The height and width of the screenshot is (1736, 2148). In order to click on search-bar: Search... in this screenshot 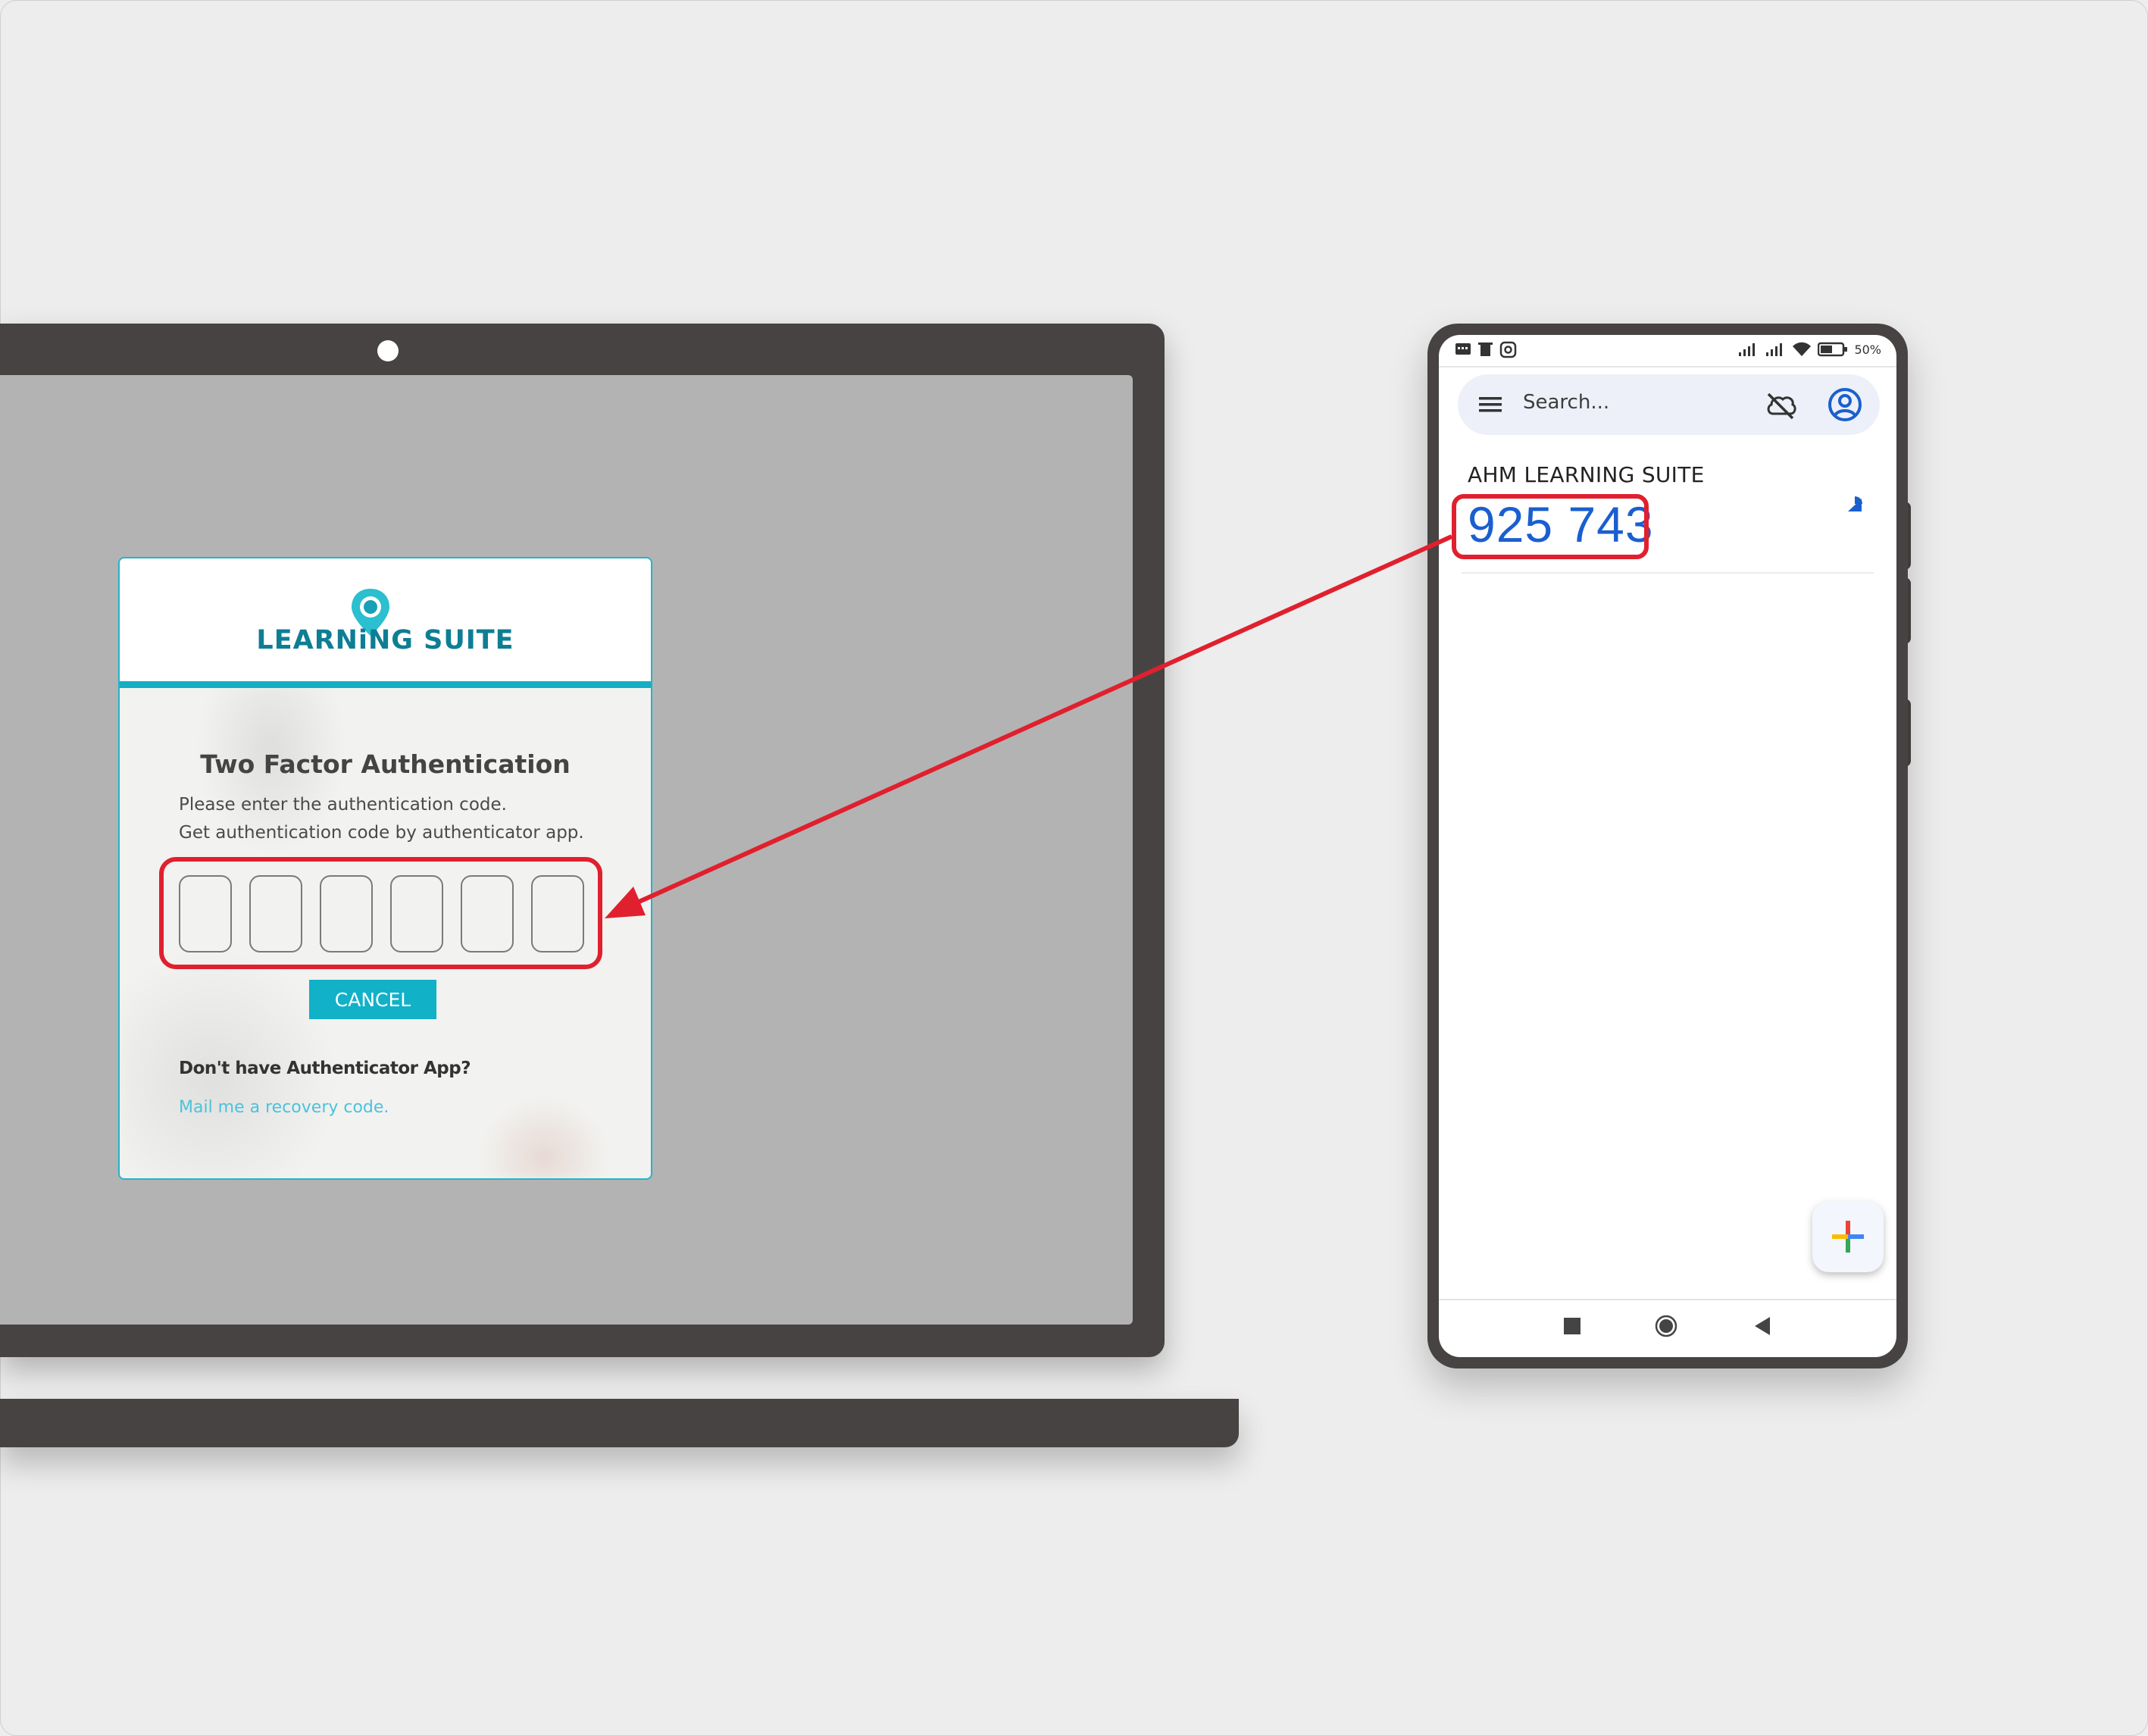, I will do `click(1669, 404)`.